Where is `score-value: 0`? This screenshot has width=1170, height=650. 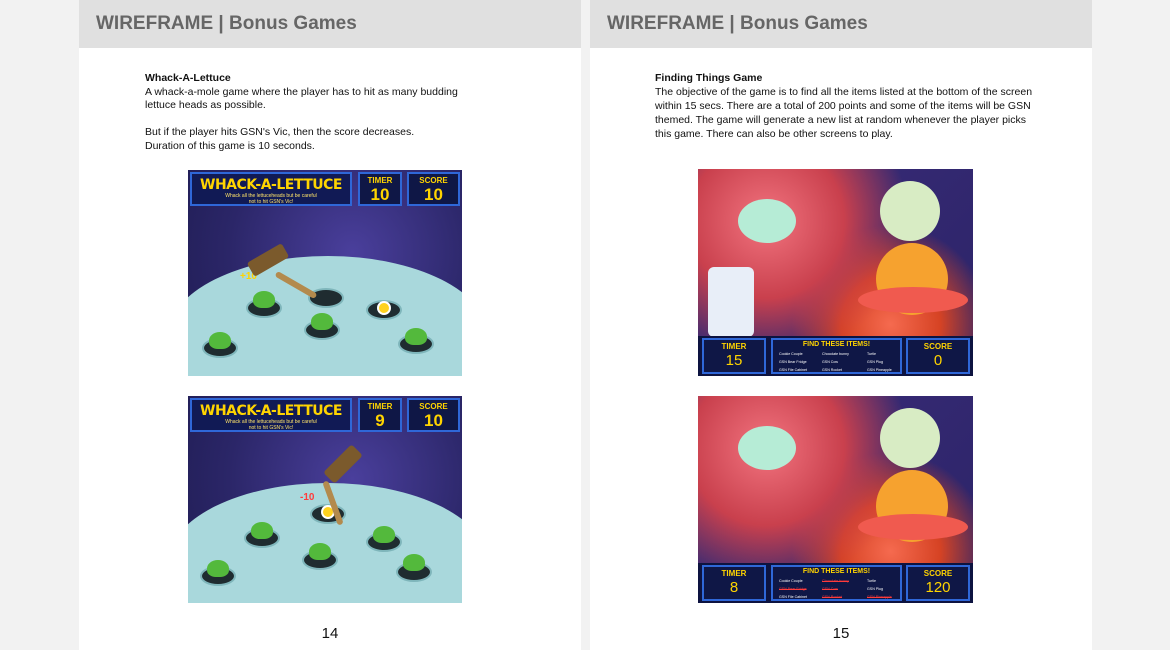
score-value: 0 is located at coordinates (938, 360).